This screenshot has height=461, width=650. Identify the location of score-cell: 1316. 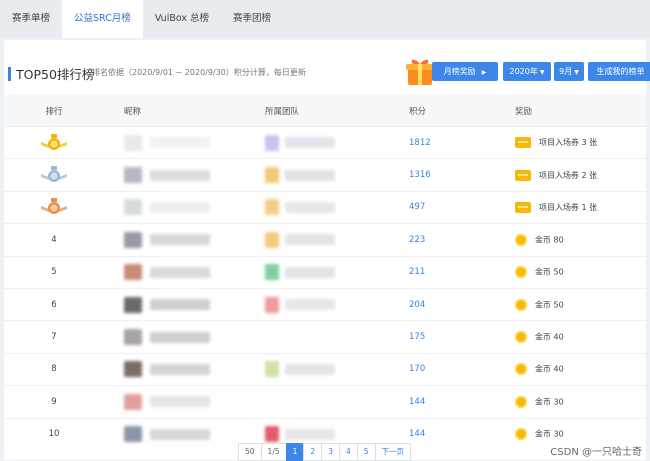
(438, 175).